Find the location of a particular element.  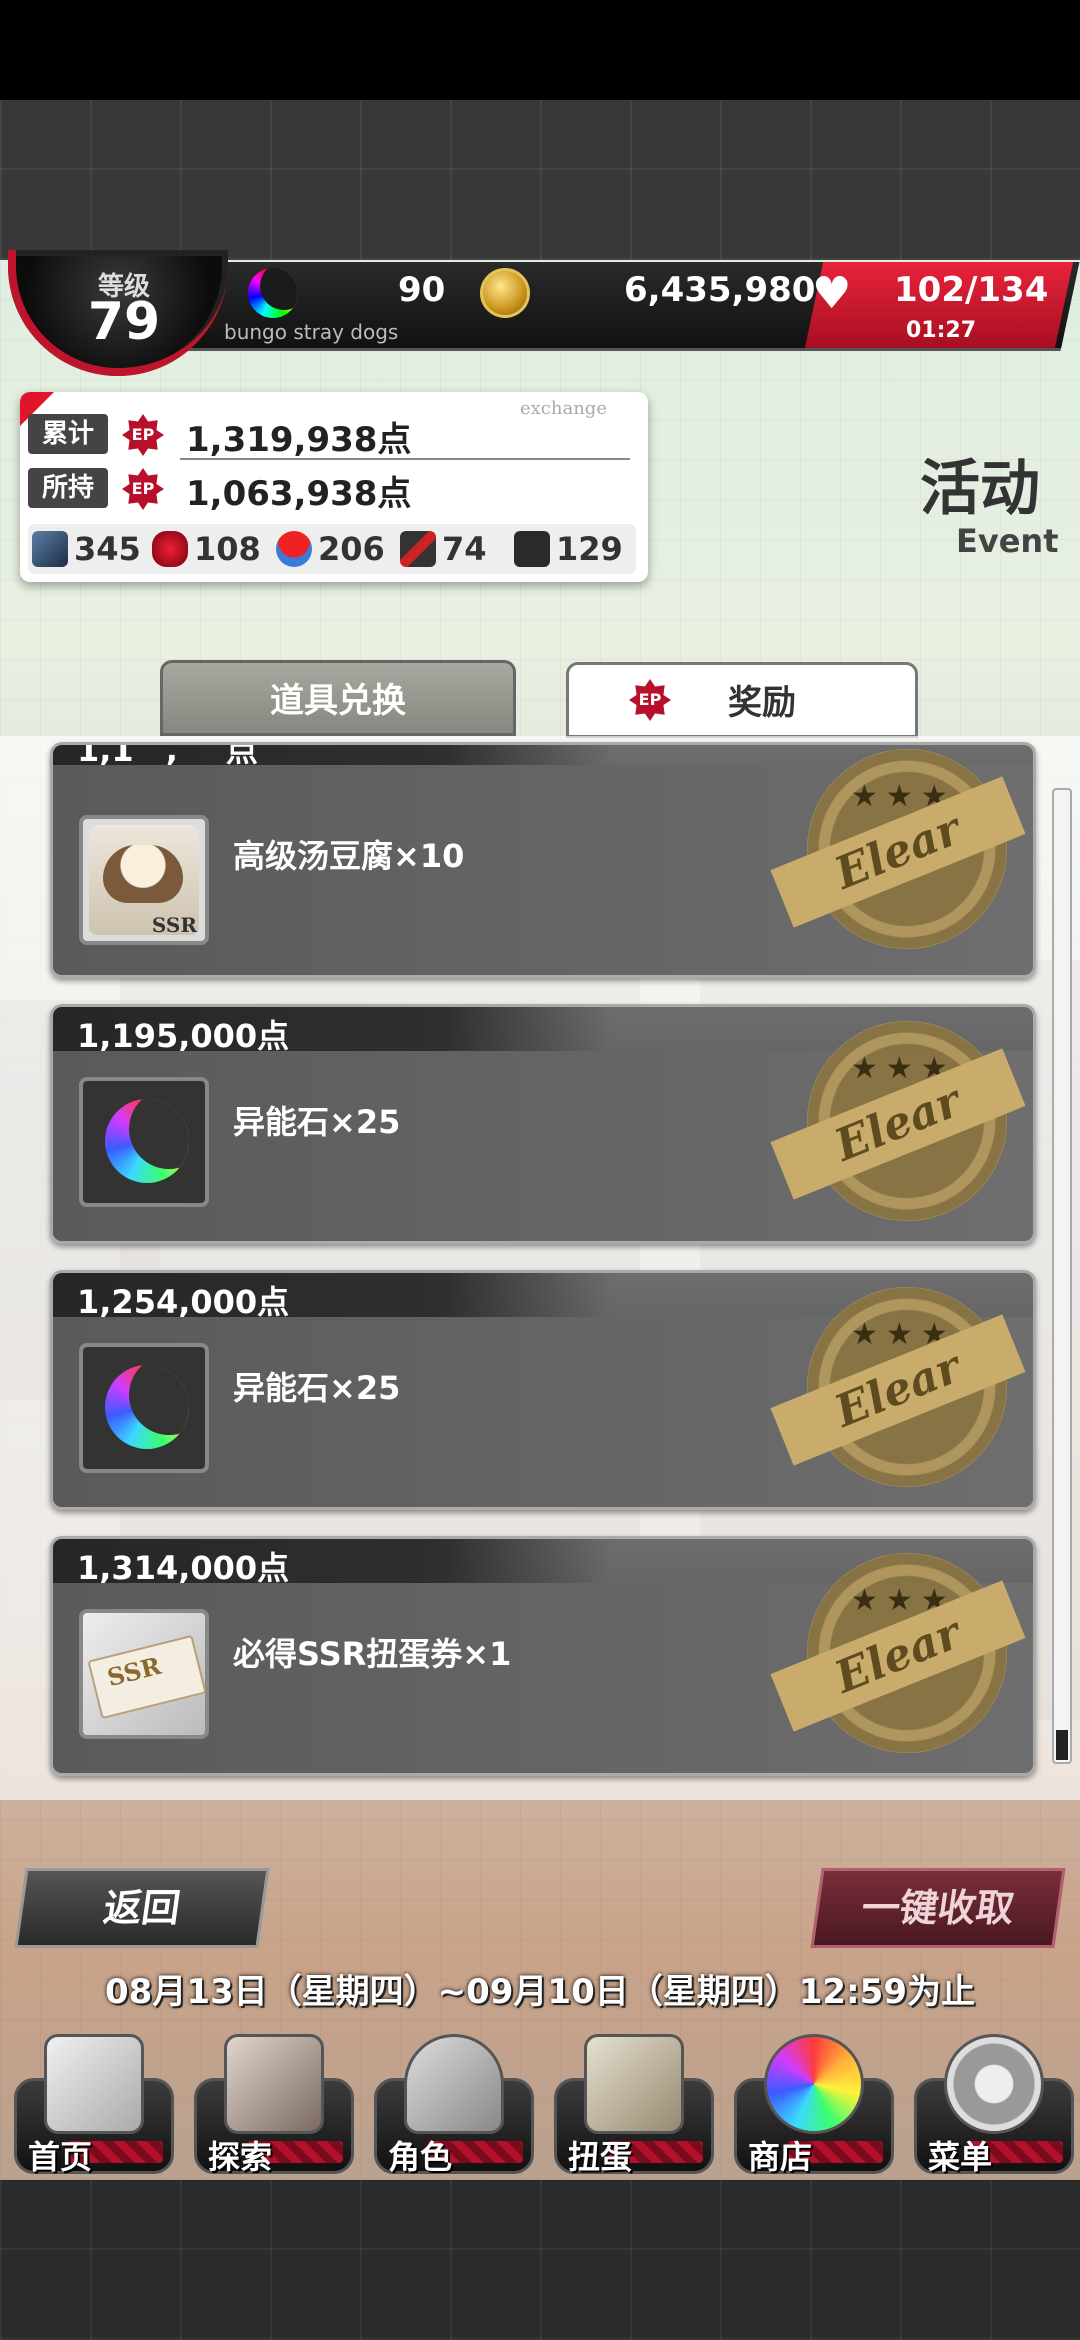

nav-shop: 商店 is located at coordinates (814, 2105).